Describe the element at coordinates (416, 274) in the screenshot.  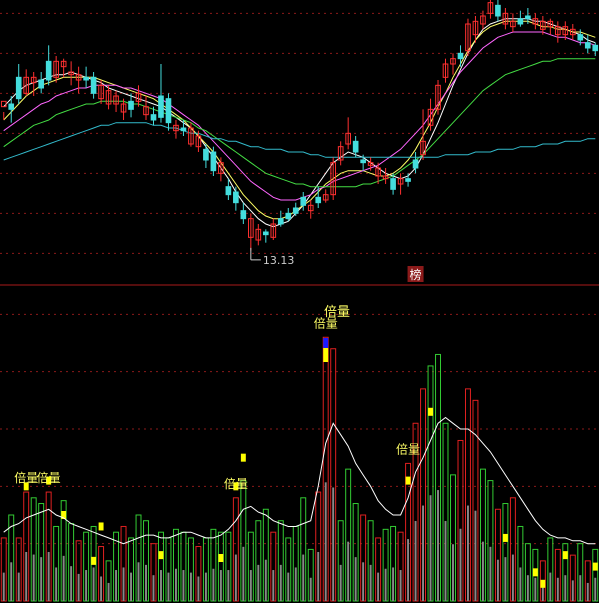
I see `rank-badge-label: 榜` at that location.